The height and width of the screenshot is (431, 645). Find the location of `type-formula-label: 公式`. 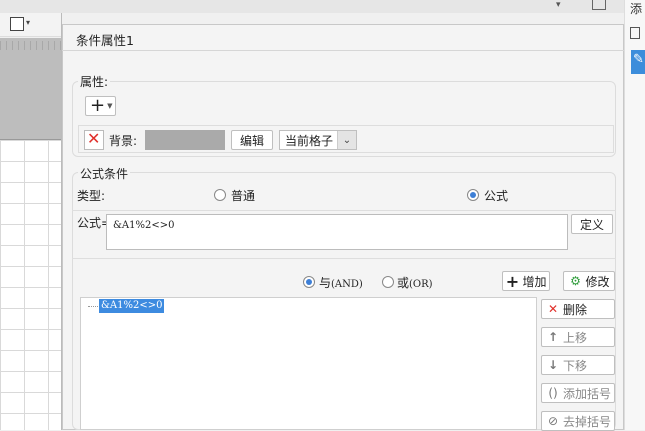

type-formula-label: 公式 is located at coordinates (496, 195).